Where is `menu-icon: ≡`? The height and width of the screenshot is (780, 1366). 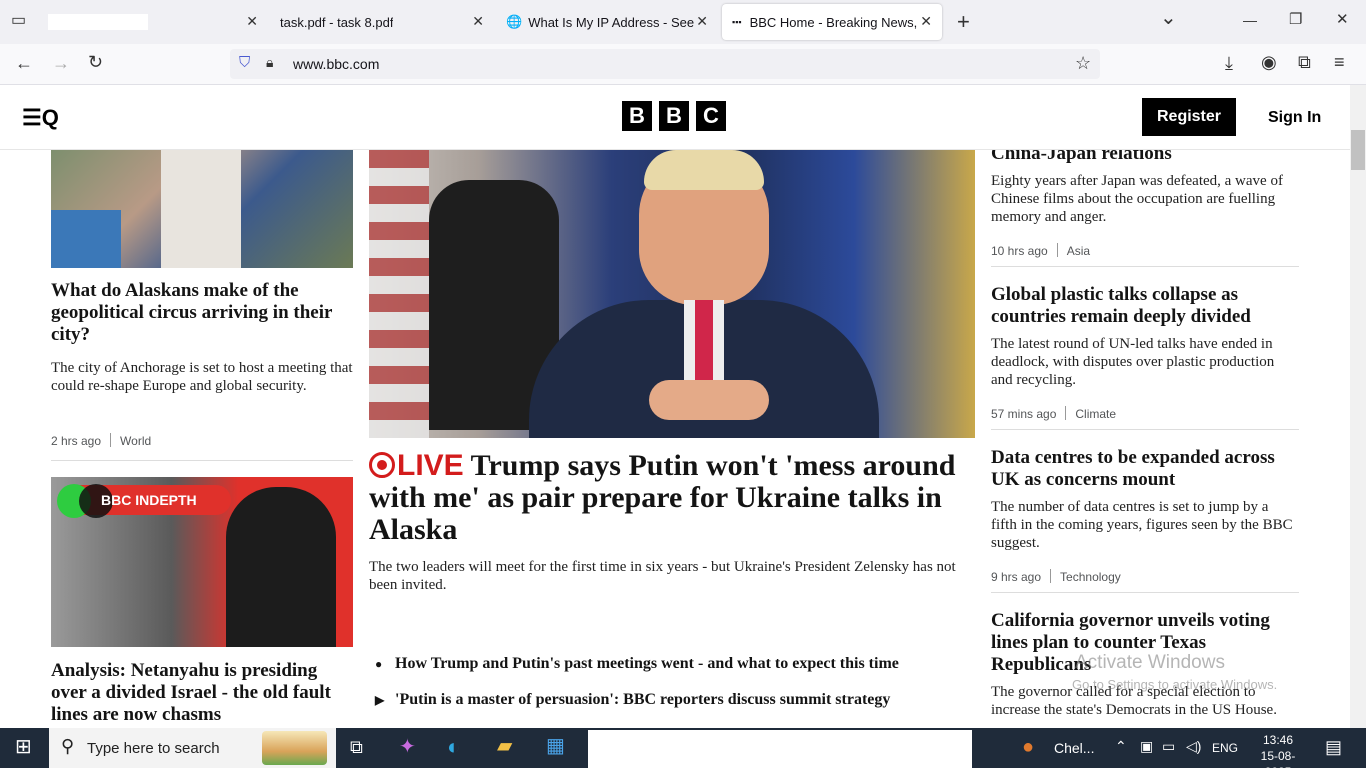
menu-icon: ≡ is located at coordinates (1339, 62).